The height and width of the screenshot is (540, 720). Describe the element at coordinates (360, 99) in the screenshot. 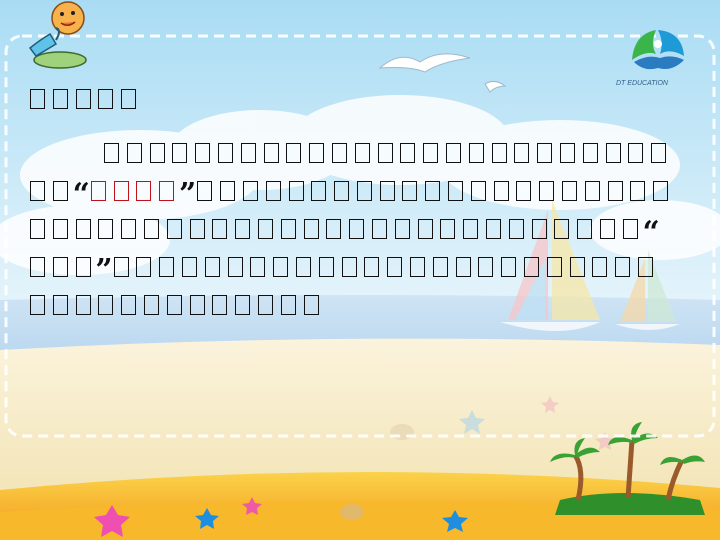

I see `section-heading` at that location.